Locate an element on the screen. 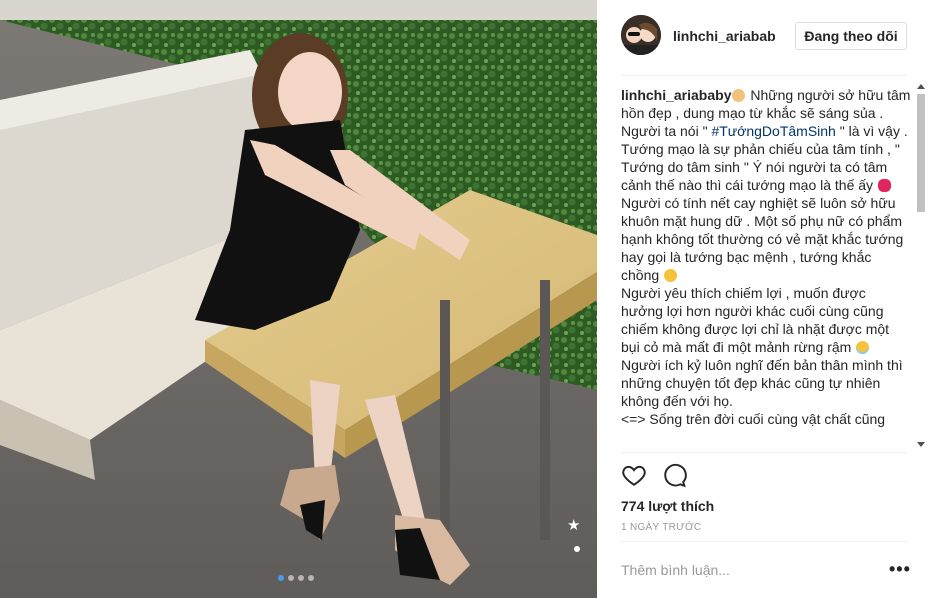  post-header: linhchi_ariababy Đang theo dõi is located at coordinates (763, 38).